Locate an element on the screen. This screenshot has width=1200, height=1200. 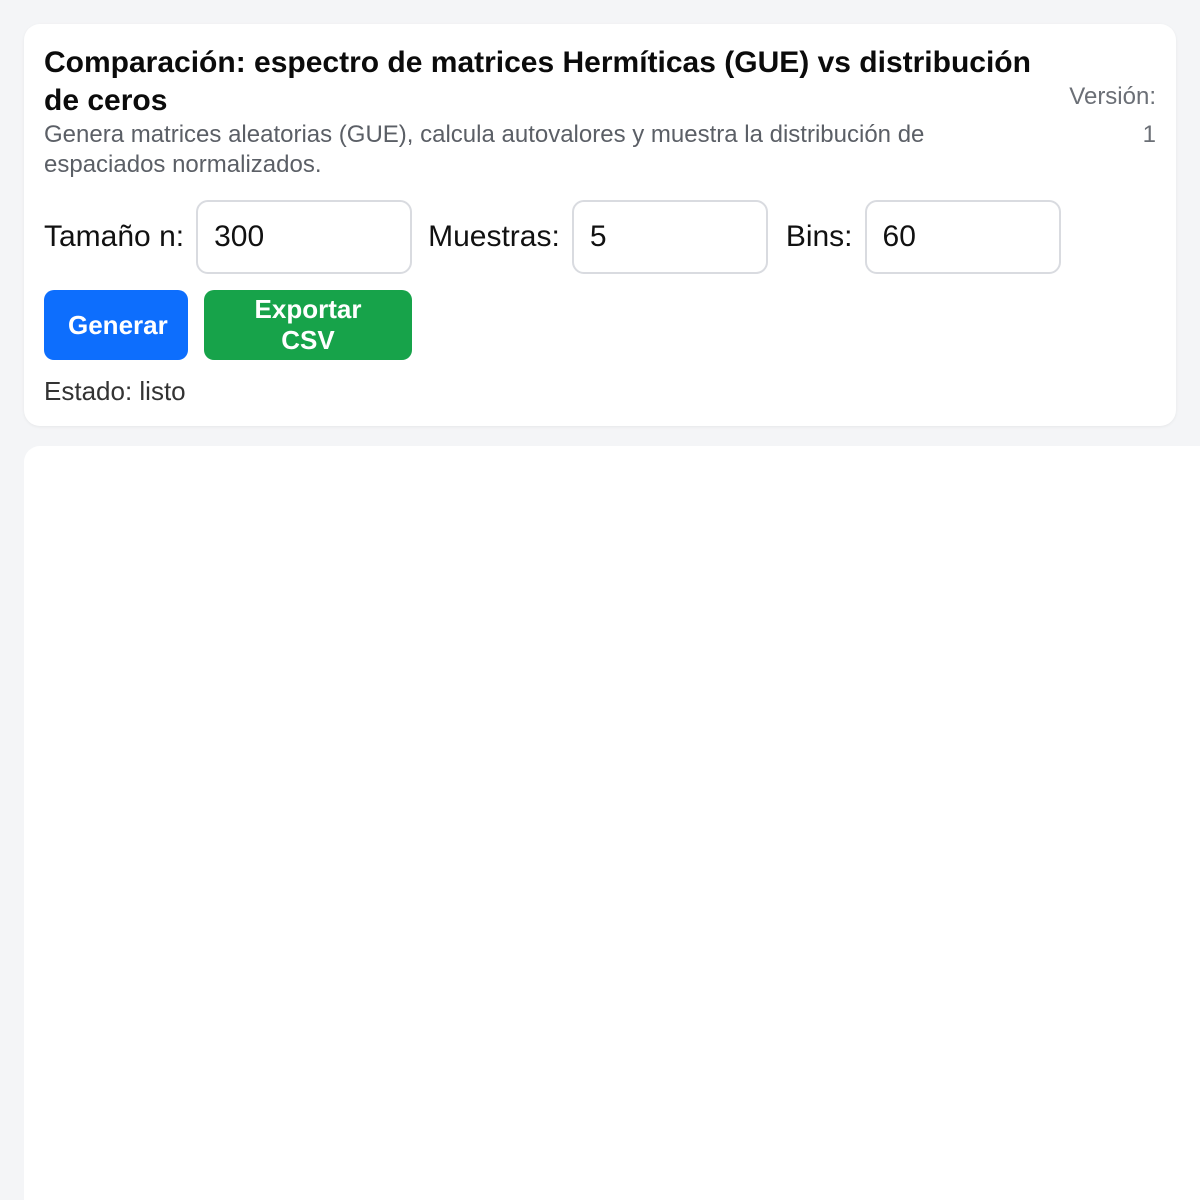
parameter-controls: Tamaño n: Muestras: Bins: is located at coordinates (552, 237).